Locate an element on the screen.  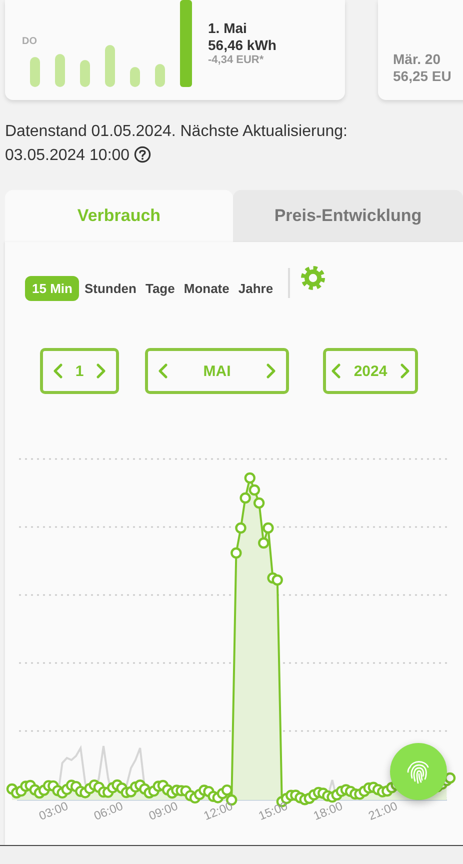
period-tab: Jahre is located at coordinates (256, 288).